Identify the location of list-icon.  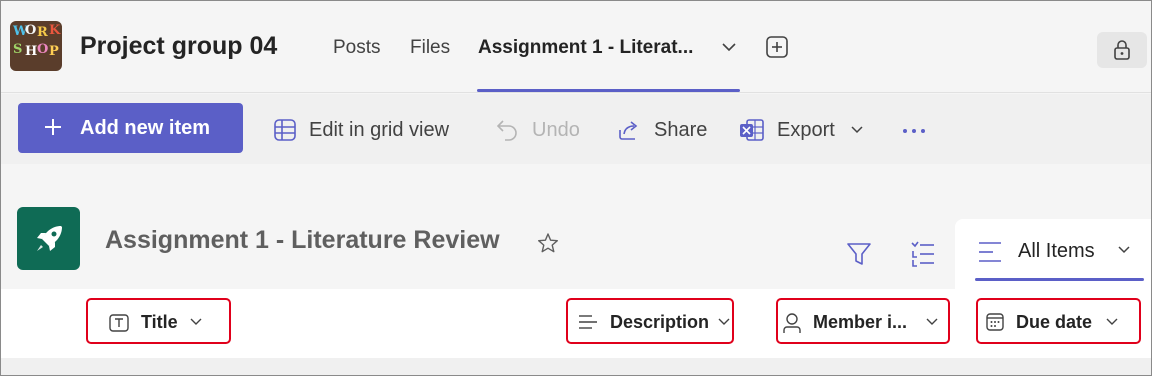
(48, 238).